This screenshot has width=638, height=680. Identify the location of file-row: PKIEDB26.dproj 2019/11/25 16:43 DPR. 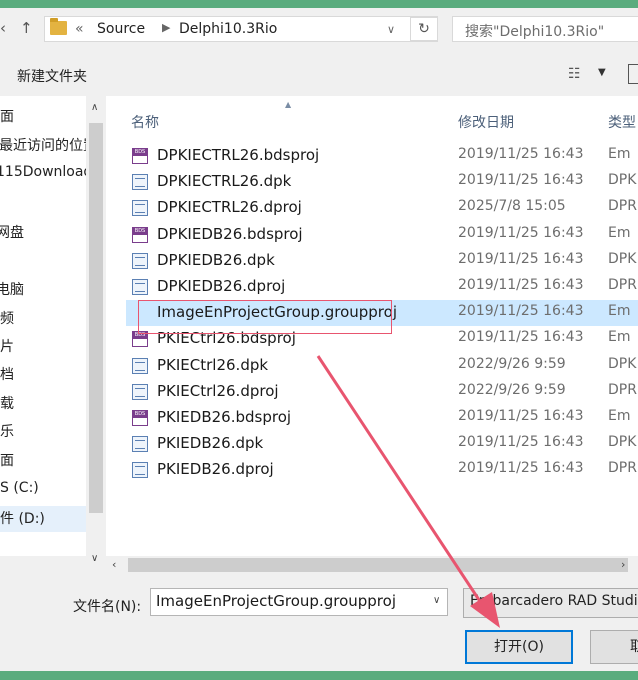
(372, 470).